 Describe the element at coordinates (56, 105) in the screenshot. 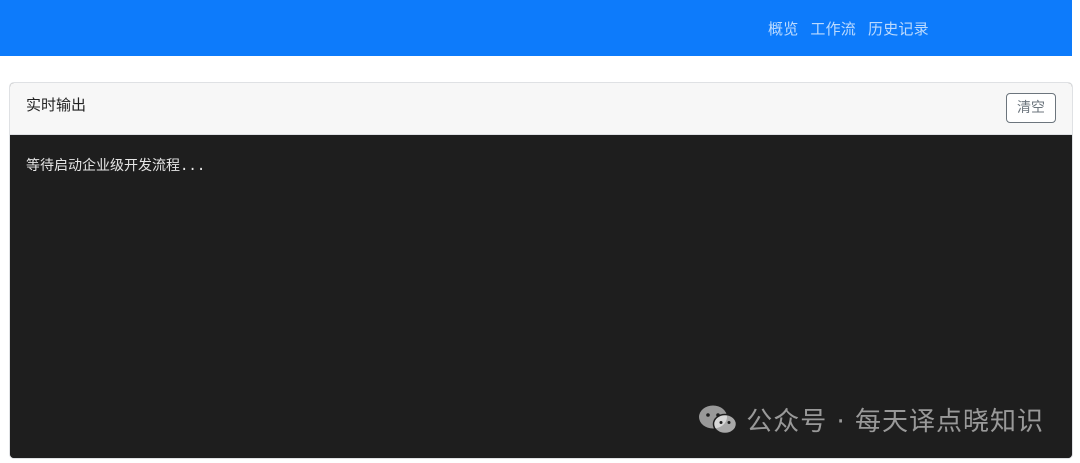

I see `output-panel-title: 实时输出` at that location.